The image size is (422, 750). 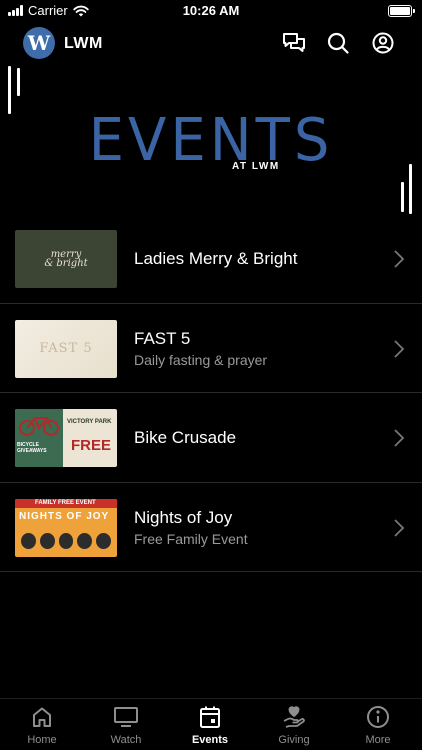 What do you see at coordinates (191, 527) in the screenshot?
I see `event-text: Nights of Joy Free Family Event` at bounding box center [191, 527].